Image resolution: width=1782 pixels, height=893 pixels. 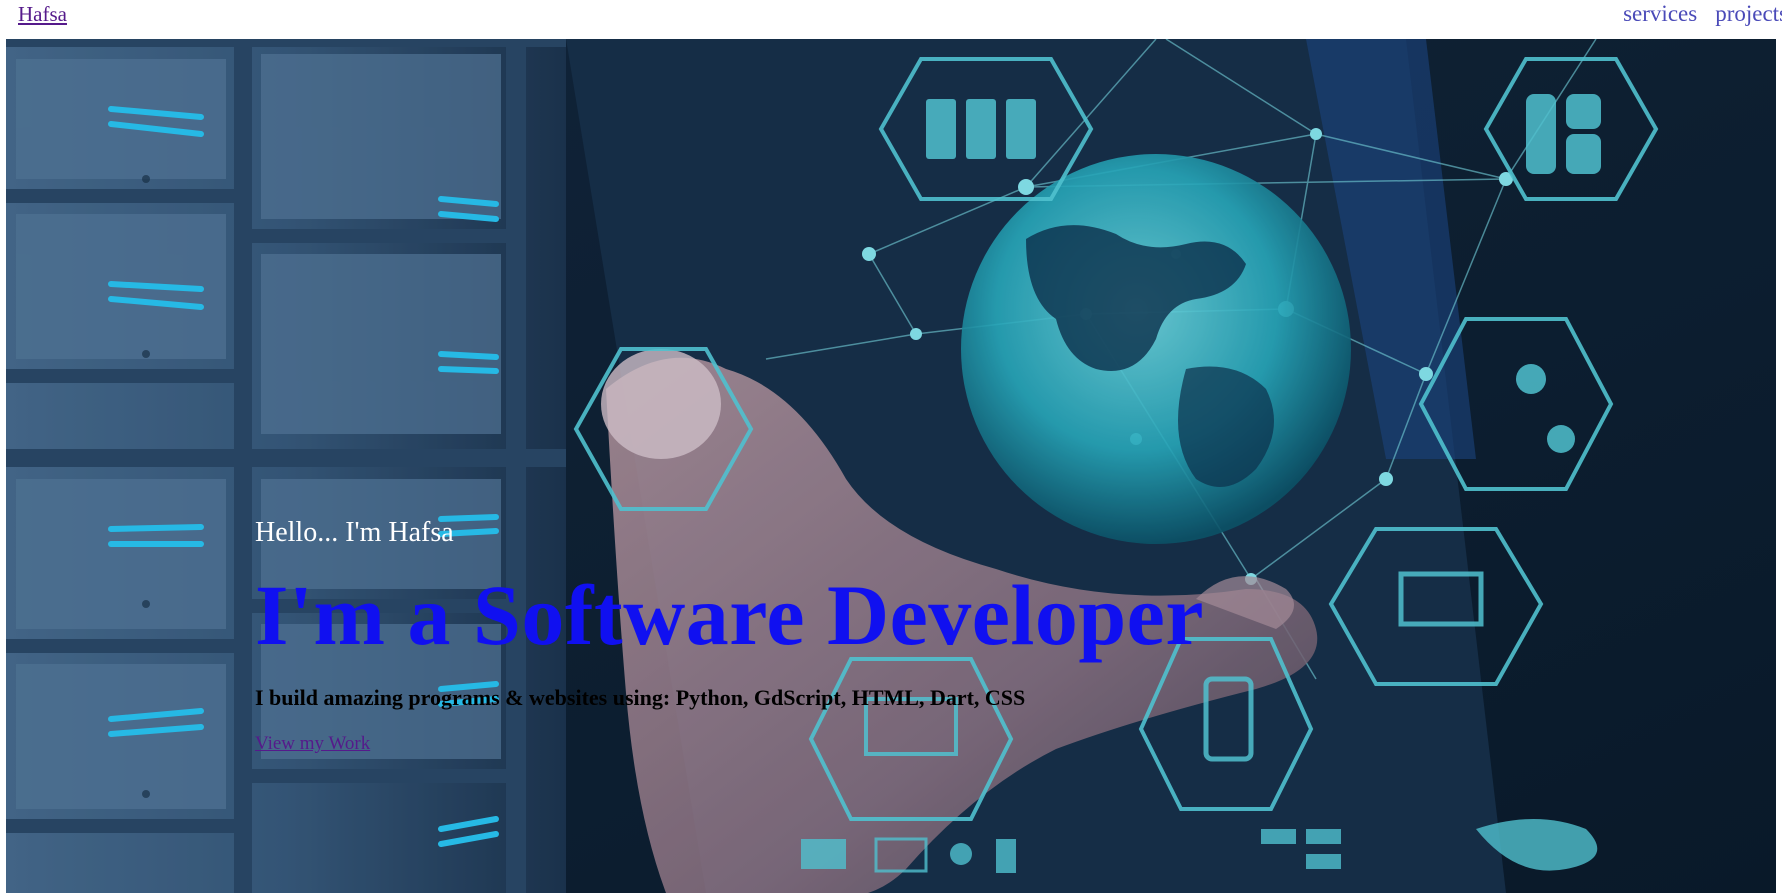 What do you see at coordinates (1660, 14) in the screenshot?
I see `nav-link-services: services` at bounding box center [1660, 14].